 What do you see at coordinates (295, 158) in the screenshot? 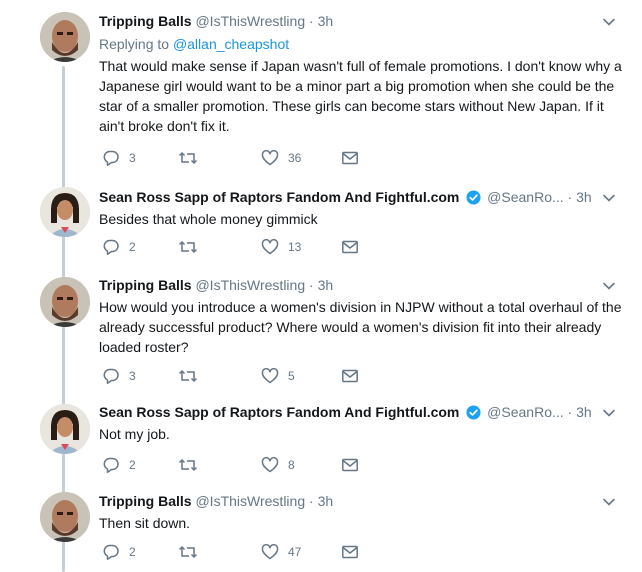
I see `like-count: 36` at bounding box center [295, 158].